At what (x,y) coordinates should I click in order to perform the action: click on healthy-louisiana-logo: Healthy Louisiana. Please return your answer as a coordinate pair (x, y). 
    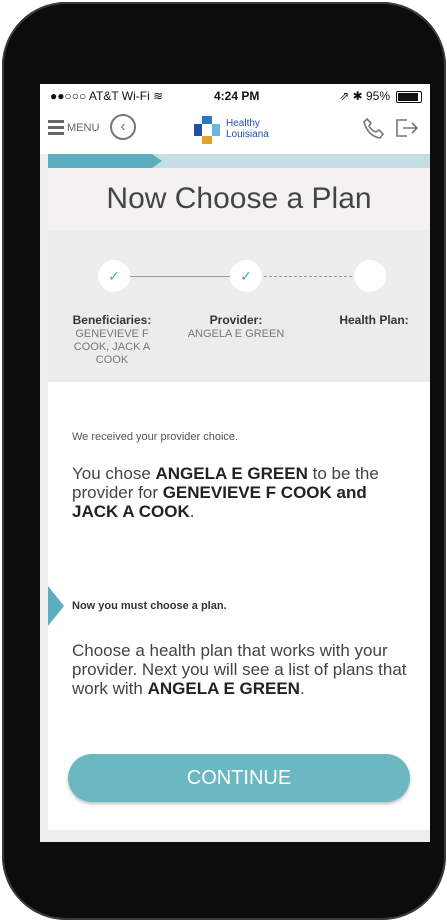
    Looking at the image, I should click on (239, 130).